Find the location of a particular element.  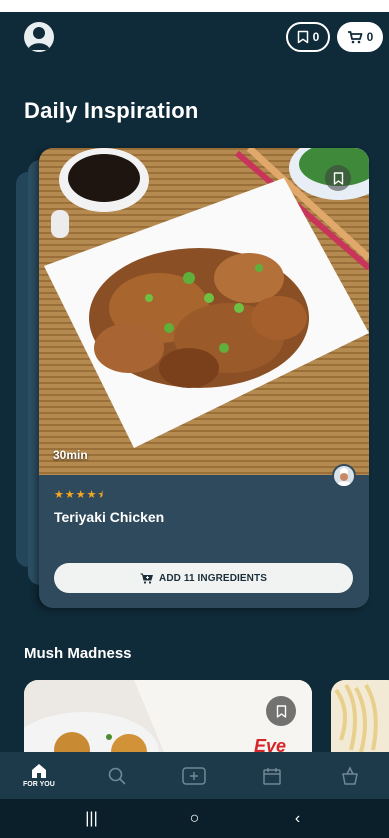

add-ingredients-label: ADD 11 INGREDIENTS is located at coordinates (213, 578).